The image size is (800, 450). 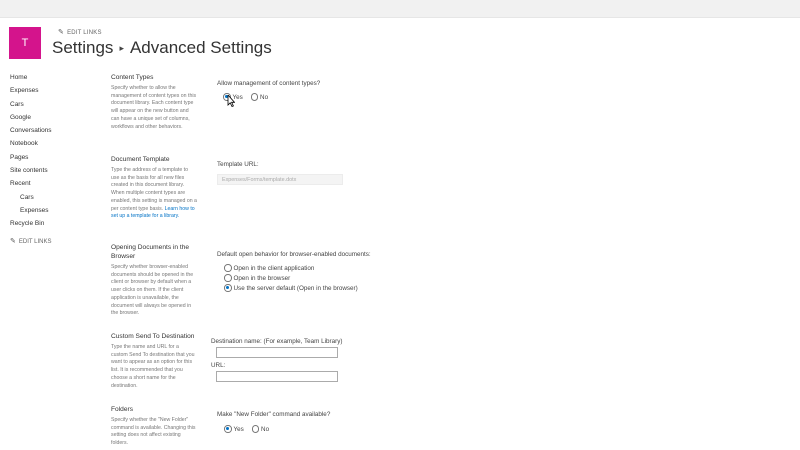 What do you see at coordinates (132, 77) in the screenshot?
I see `section-title: Content Types` at bounding box center [132, 77].